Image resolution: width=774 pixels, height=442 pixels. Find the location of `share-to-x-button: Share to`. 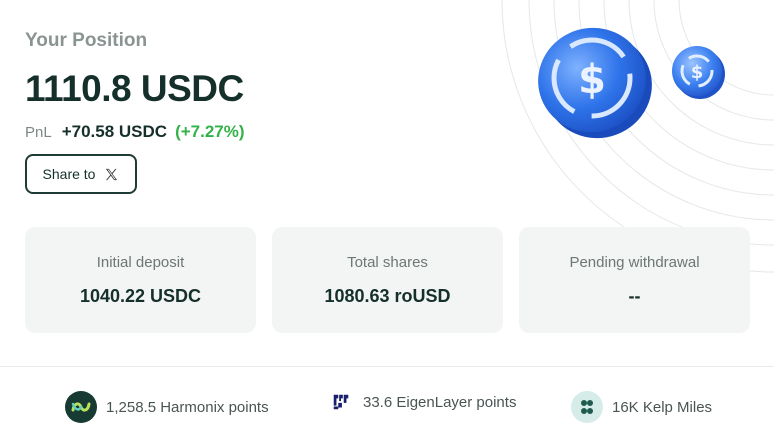

share-to-x-button: Share to is located at coordinates (81, 174).